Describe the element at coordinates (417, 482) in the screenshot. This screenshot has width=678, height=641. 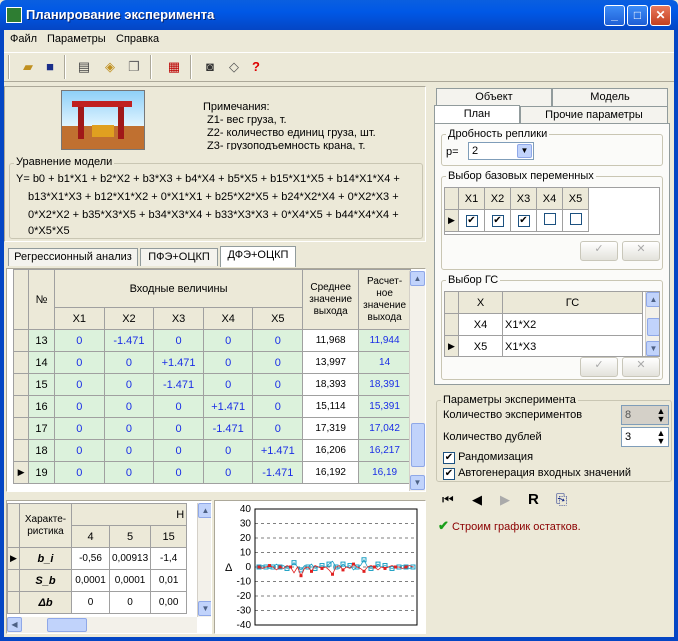
I see `scroll-down-icon: ▼` at that location.